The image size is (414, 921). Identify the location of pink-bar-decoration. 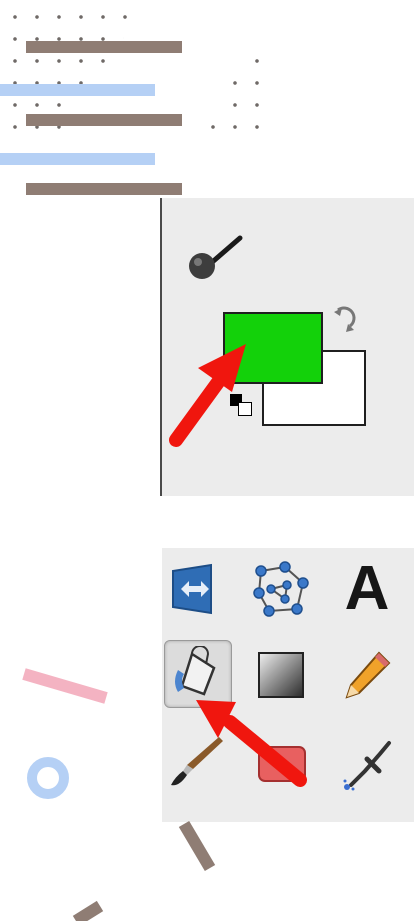
(65, 686).